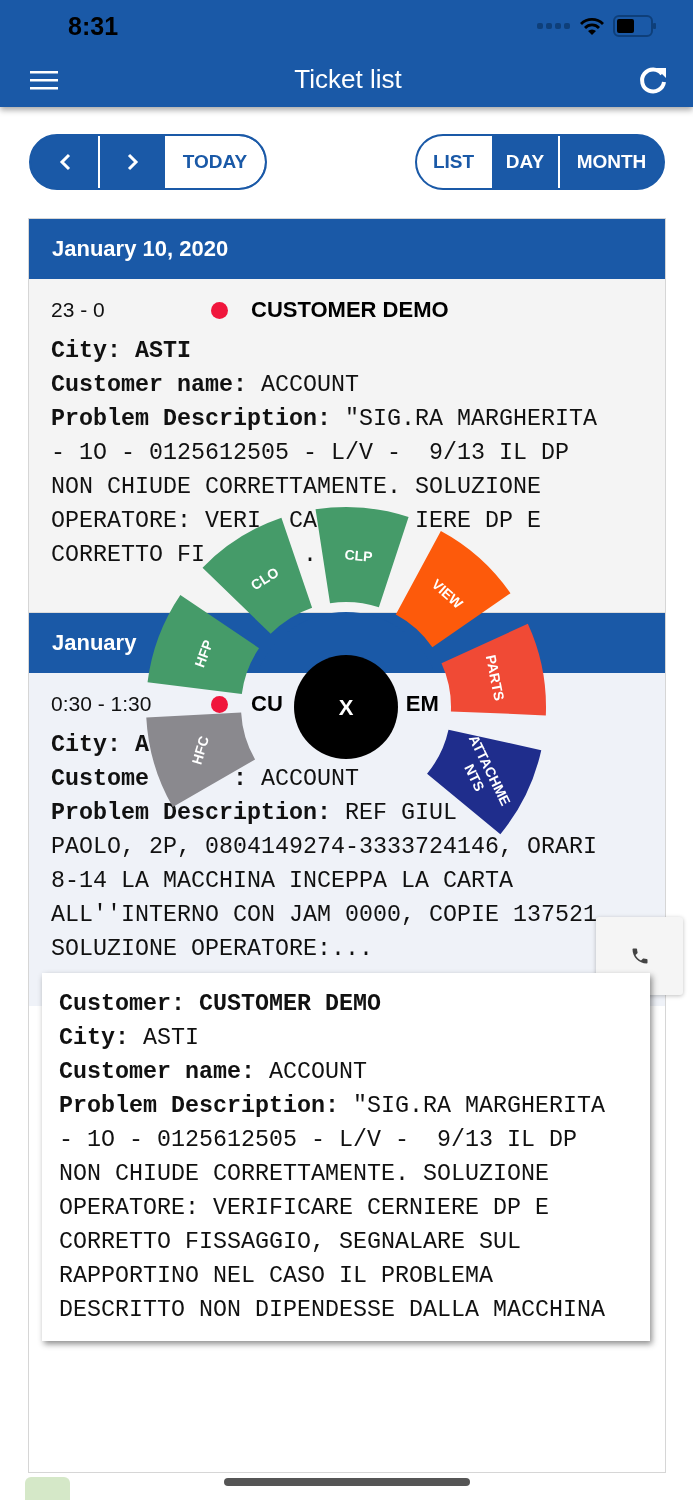  I want to click on chevron-right-icon, so click(132, 162).